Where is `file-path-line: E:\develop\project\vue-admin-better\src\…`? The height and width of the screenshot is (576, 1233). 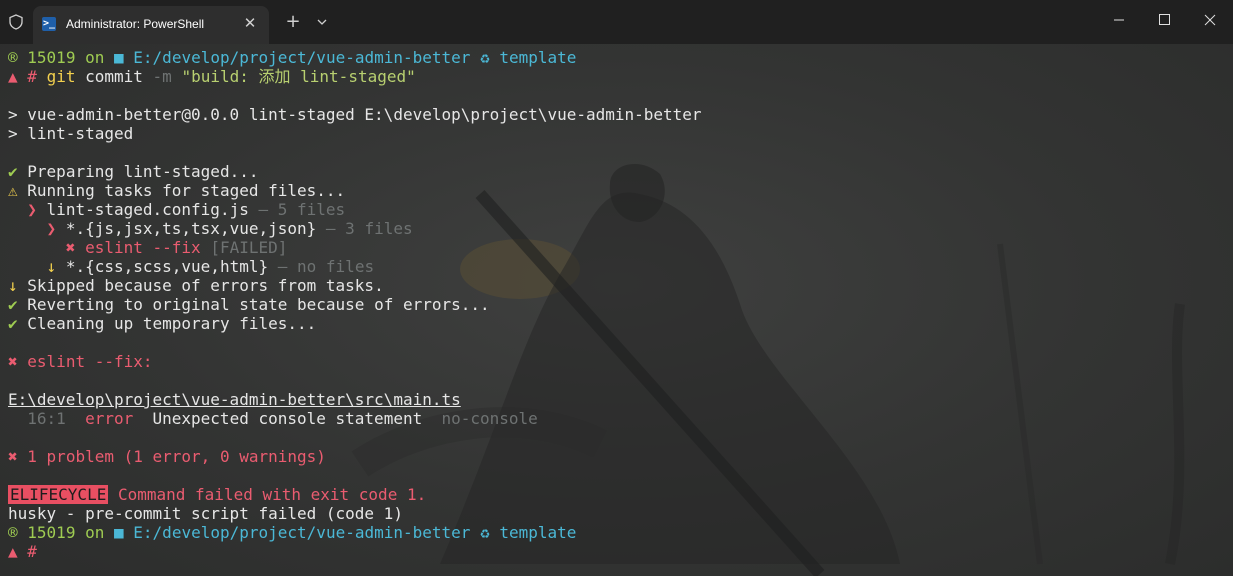 file-path-line: E:\develop\project\vue-admin-better\src\… is located at coordinates (618, 399).